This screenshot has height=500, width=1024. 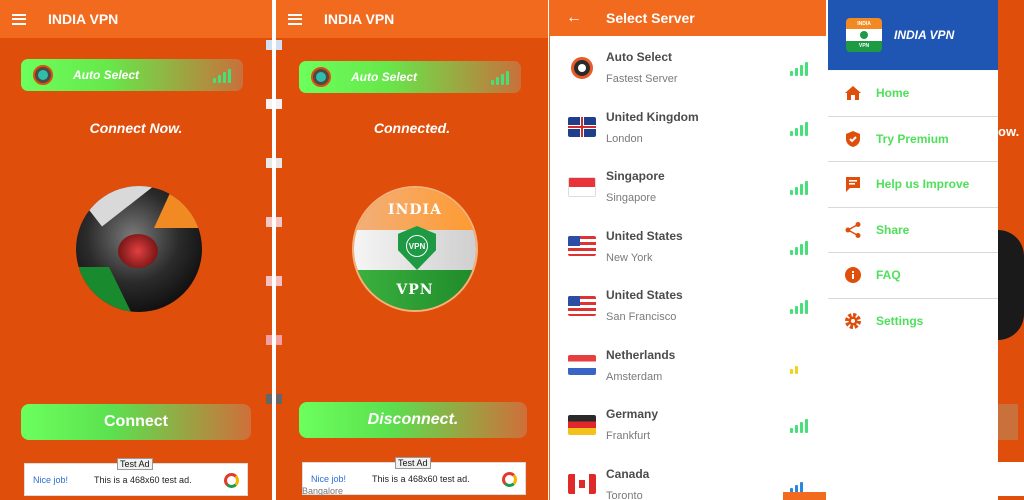 I want to click on server-country: Netherlands, so click(x=641, y=354).